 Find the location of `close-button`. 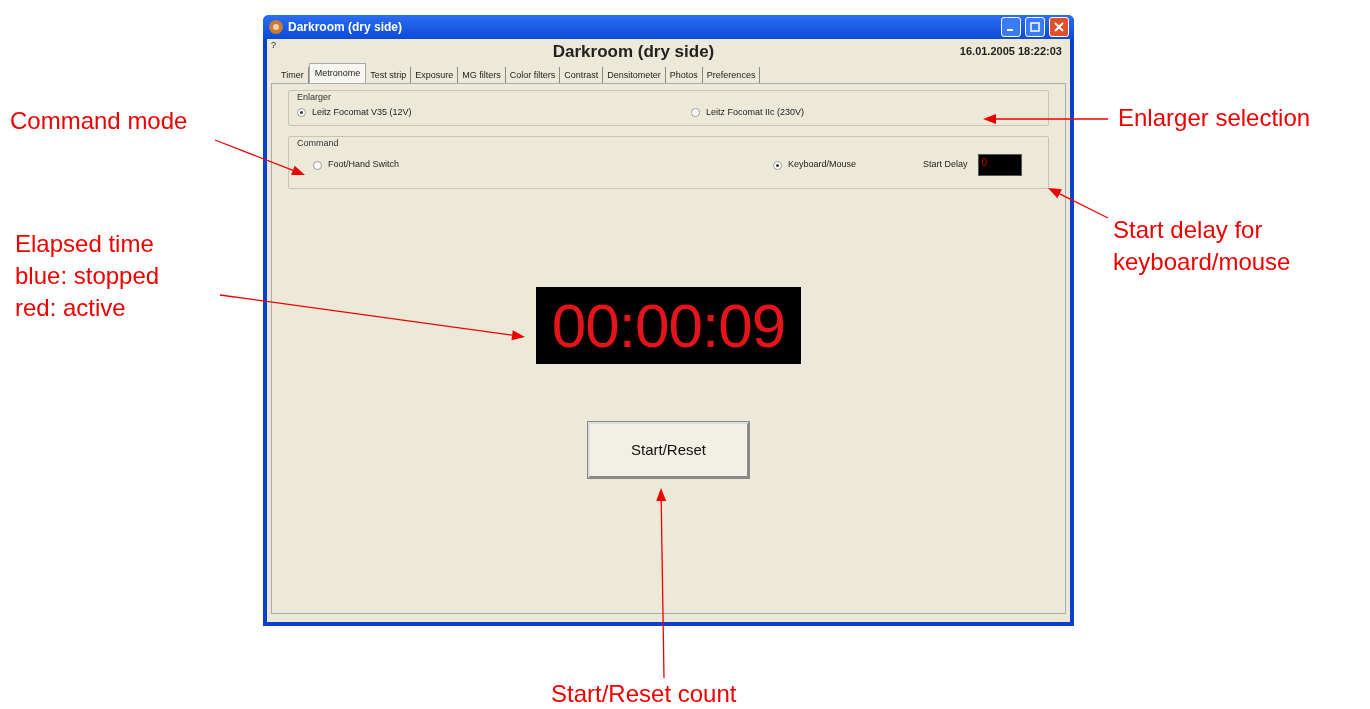

close-button is located at coordinates (1059, 27).